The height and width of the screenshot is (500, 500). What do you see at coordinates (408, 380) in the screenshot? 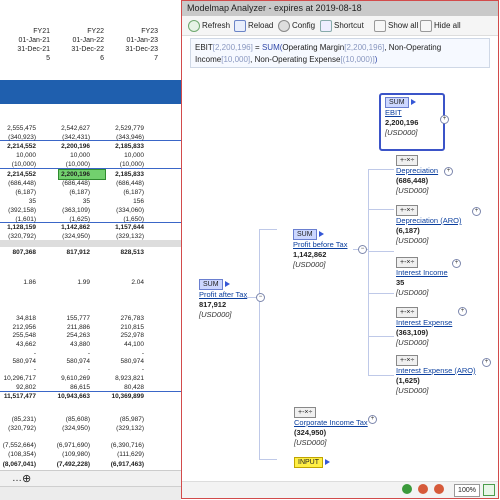
I see `node-value: (1,625)` at bounding box center [408, 380].